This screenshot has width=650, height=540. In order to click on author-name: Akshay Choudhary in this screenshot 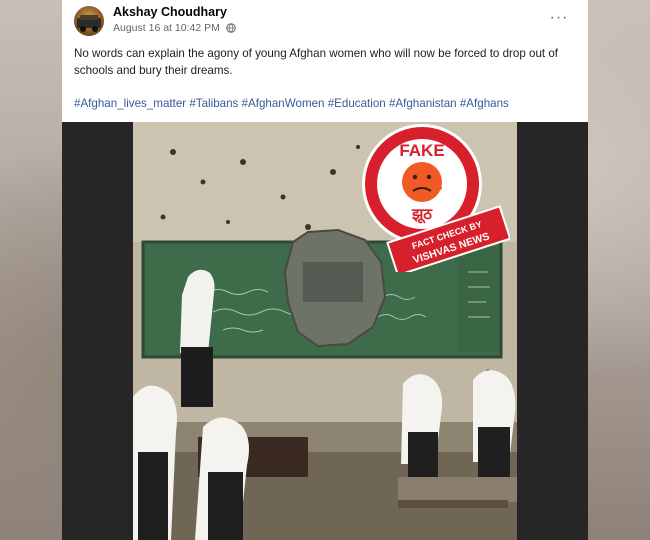, I will do `click(170, 12)`.